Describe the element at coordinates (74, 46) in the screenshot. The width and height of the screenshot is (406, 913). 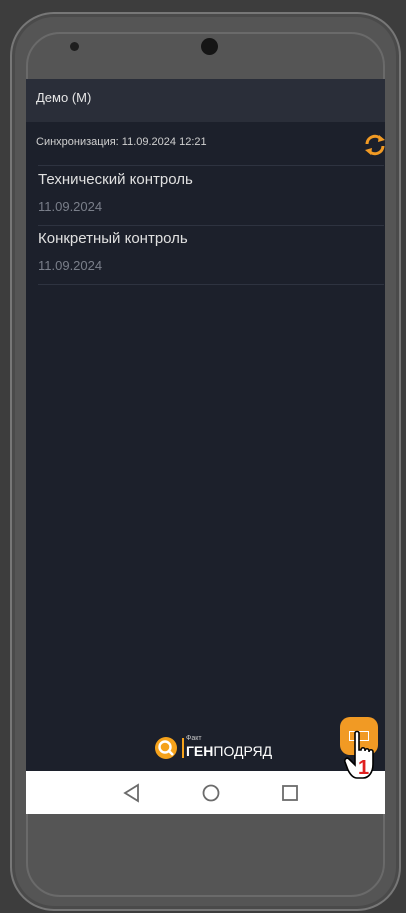
I see `speaker-icon` at that location.